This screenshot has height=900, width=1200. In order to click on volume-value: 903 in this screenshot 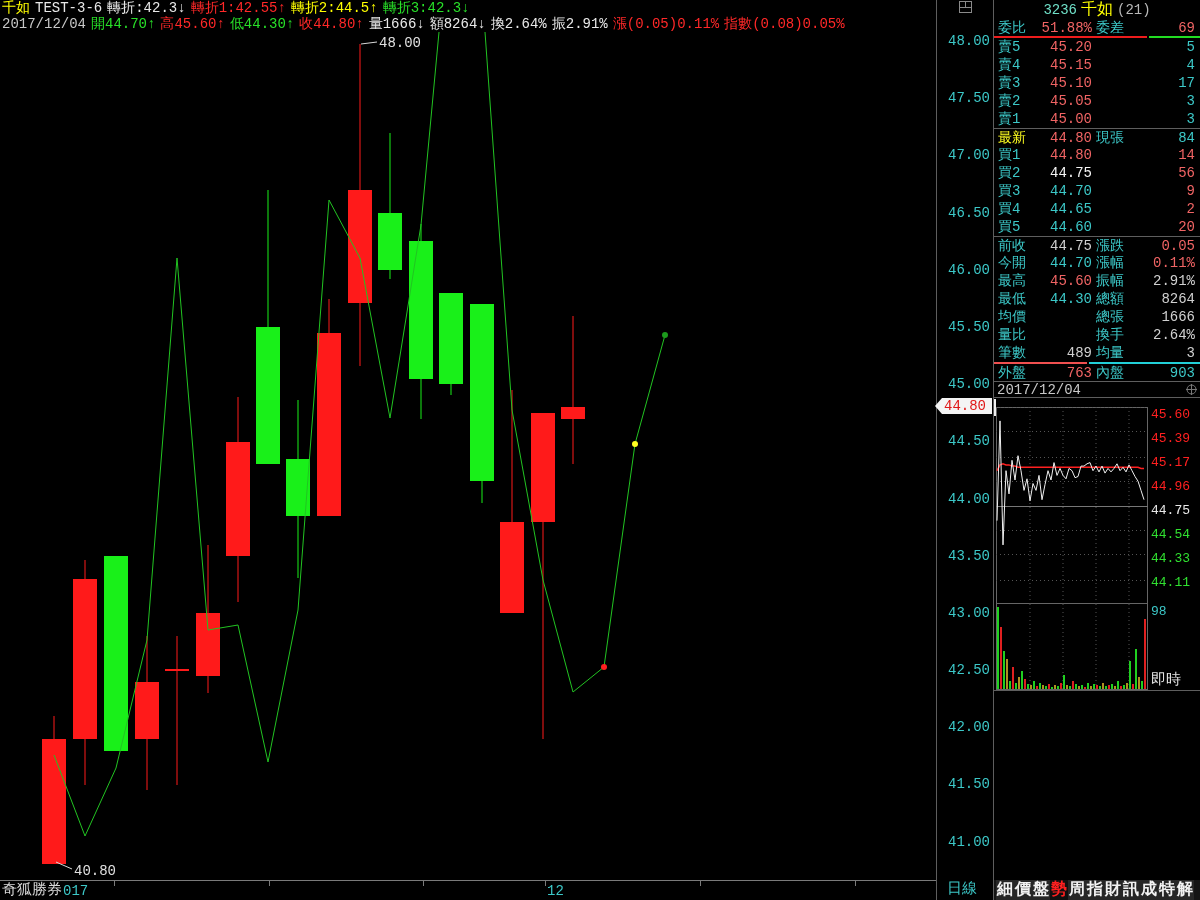, I will do `click(1182, 372)`.